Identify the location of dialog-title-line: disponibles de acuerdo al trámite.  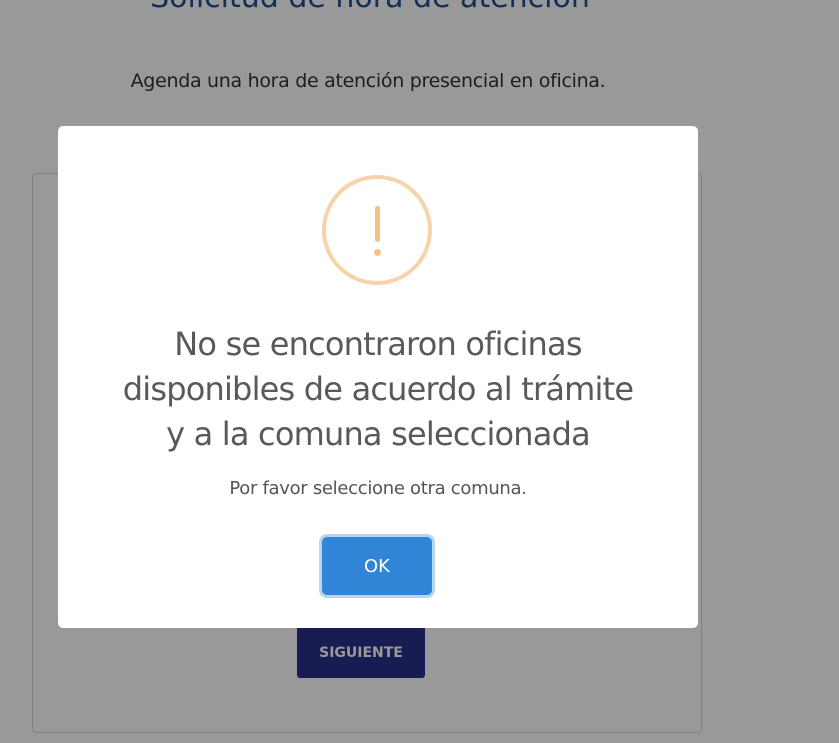
(378, 389).